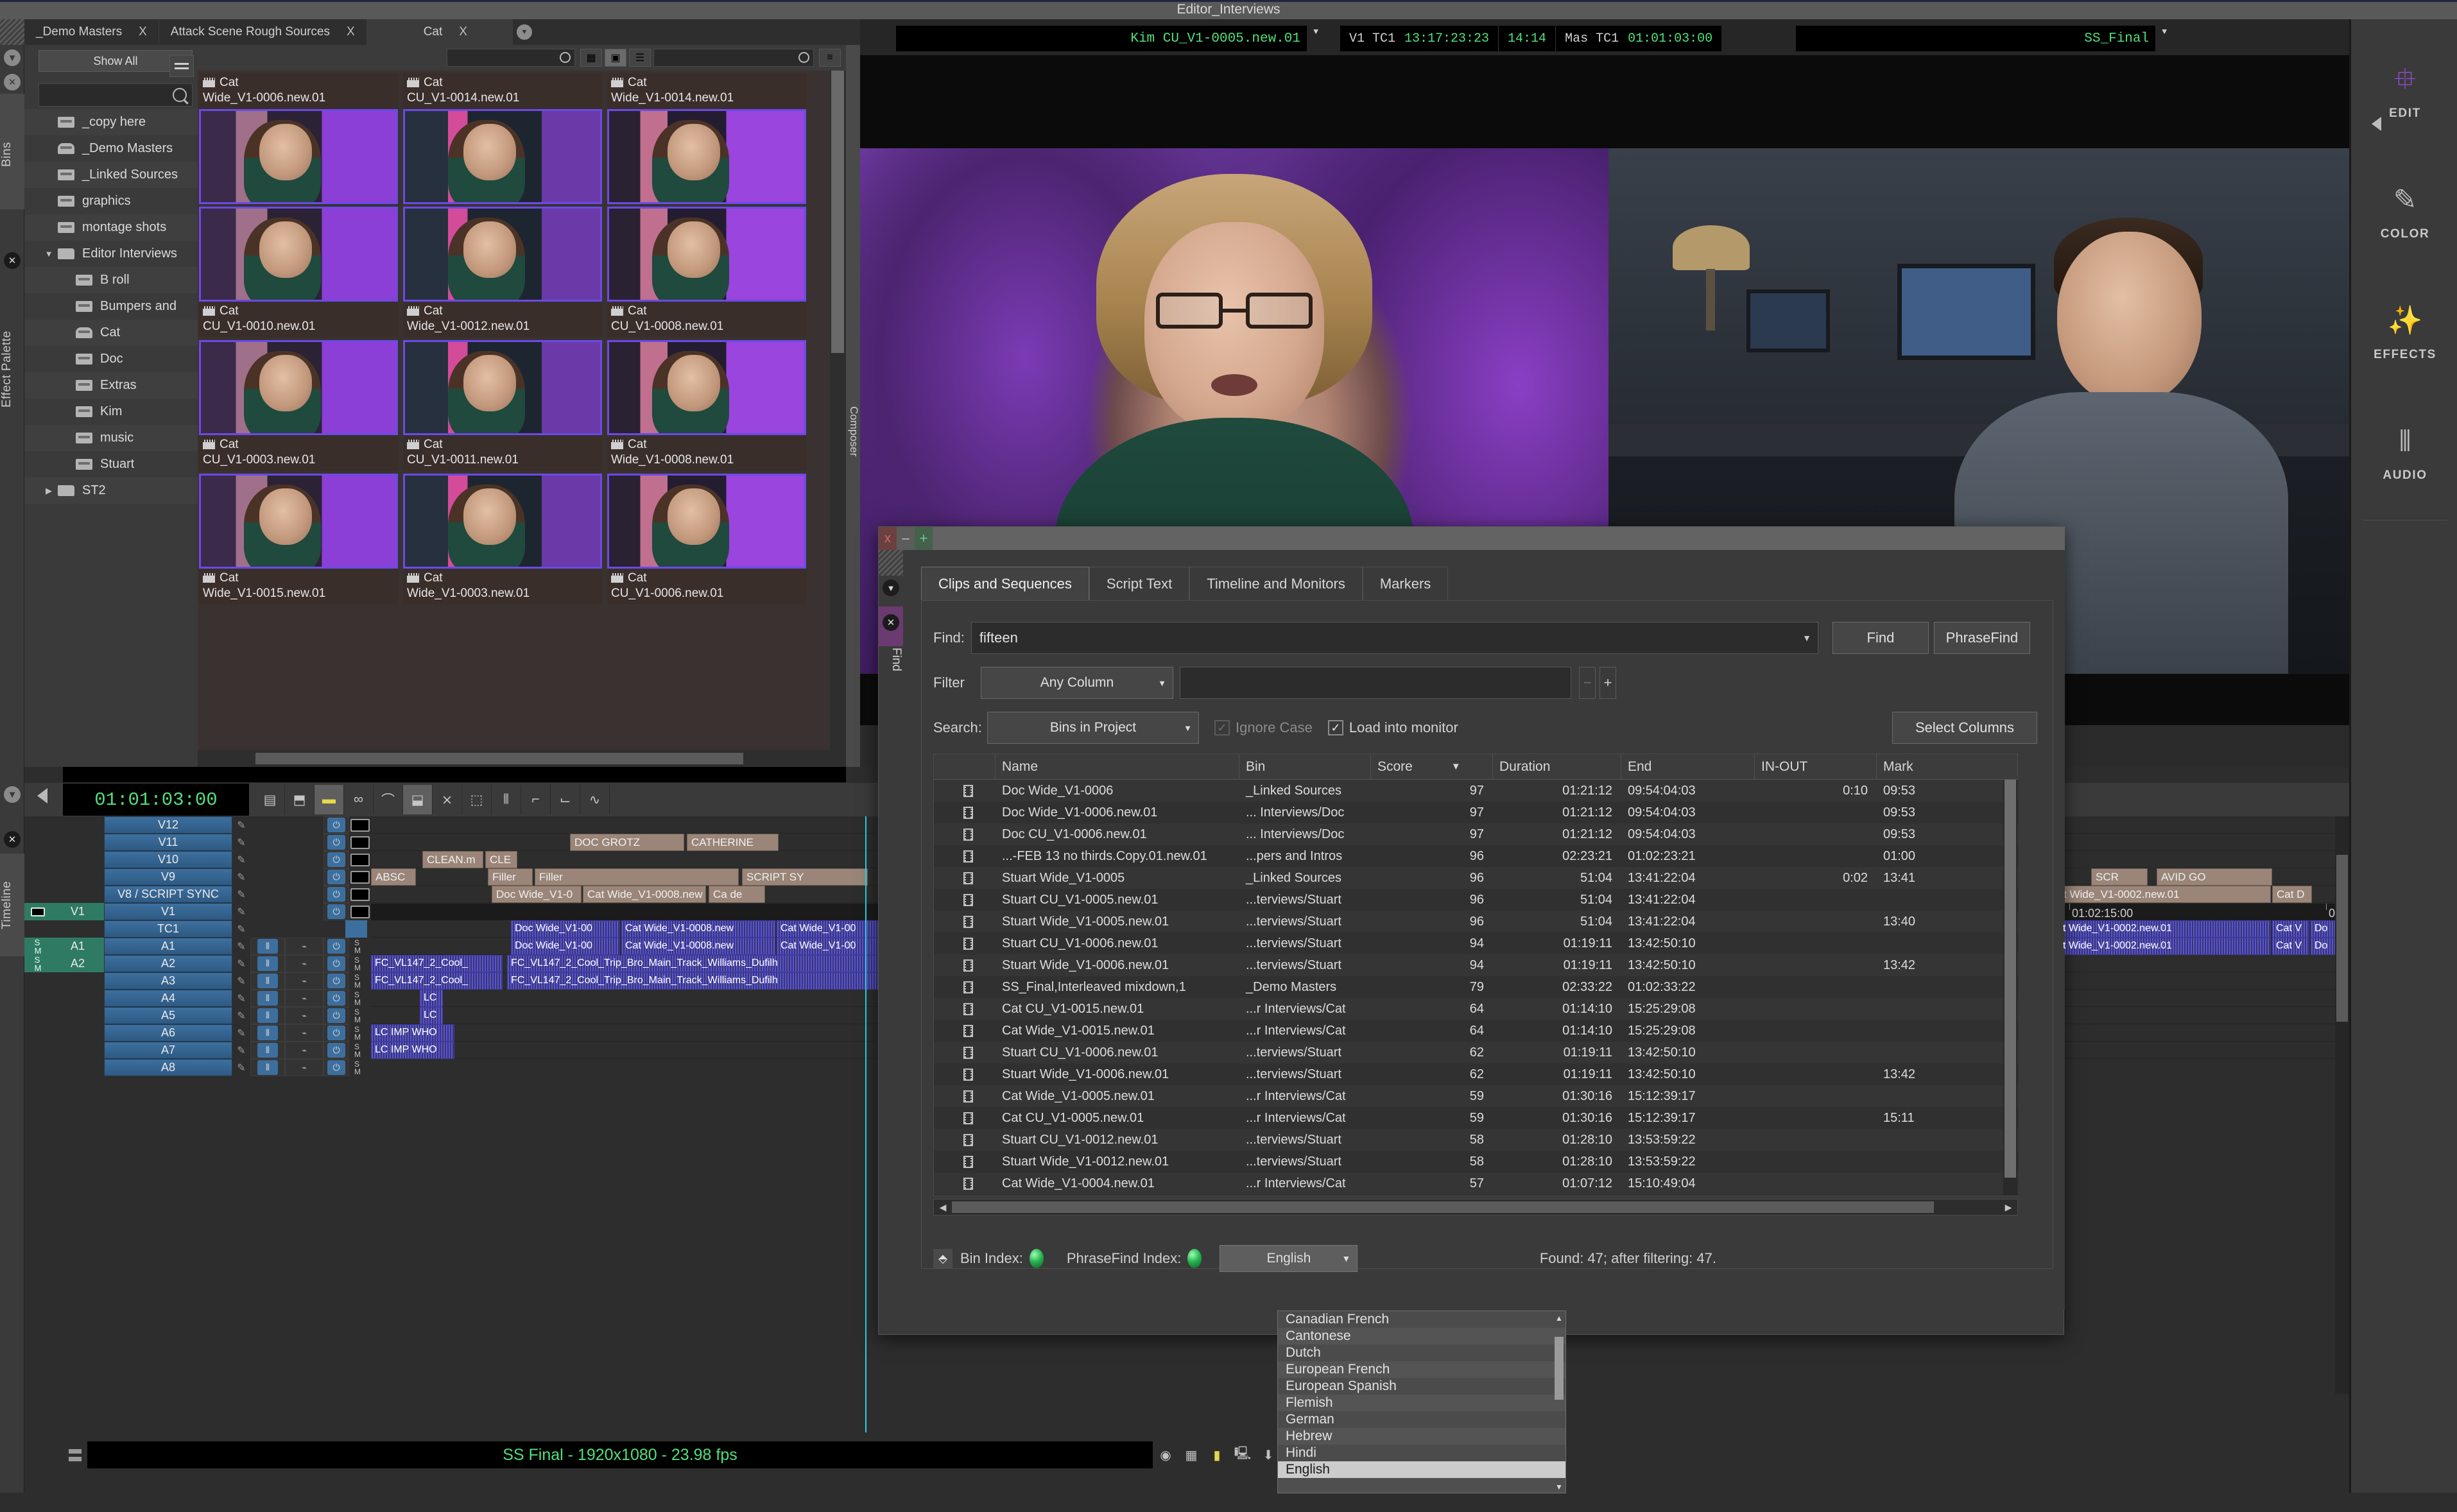 The image size is (2457, 1512). What do you see at coordinates (156, 800) in the screenshot?
I see `timeline-position-timecode: 01:01:03:00` at bounding box center [156, 800].